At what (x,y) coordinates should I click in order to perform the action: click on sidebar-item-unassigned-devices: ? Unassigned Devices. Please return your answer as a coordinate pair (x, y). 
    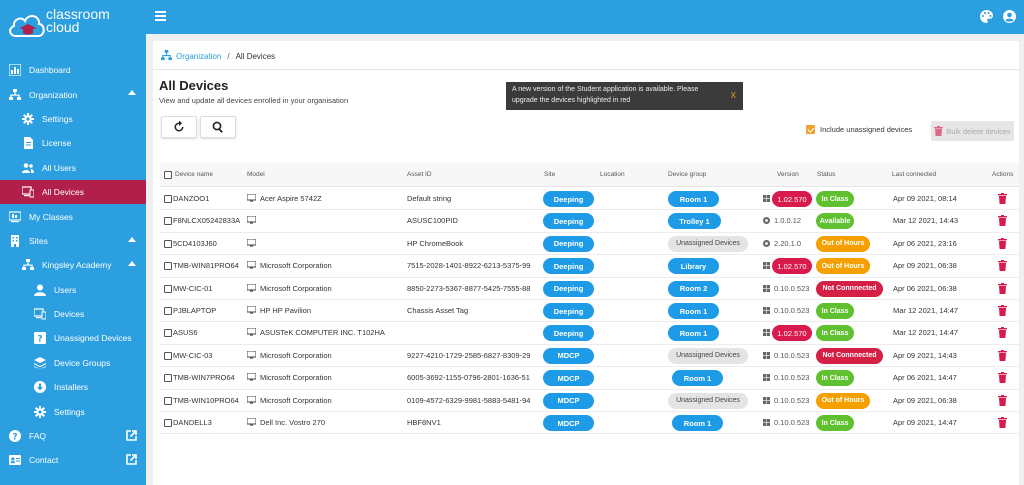
    Looking at the image, I should click on (73, 338).